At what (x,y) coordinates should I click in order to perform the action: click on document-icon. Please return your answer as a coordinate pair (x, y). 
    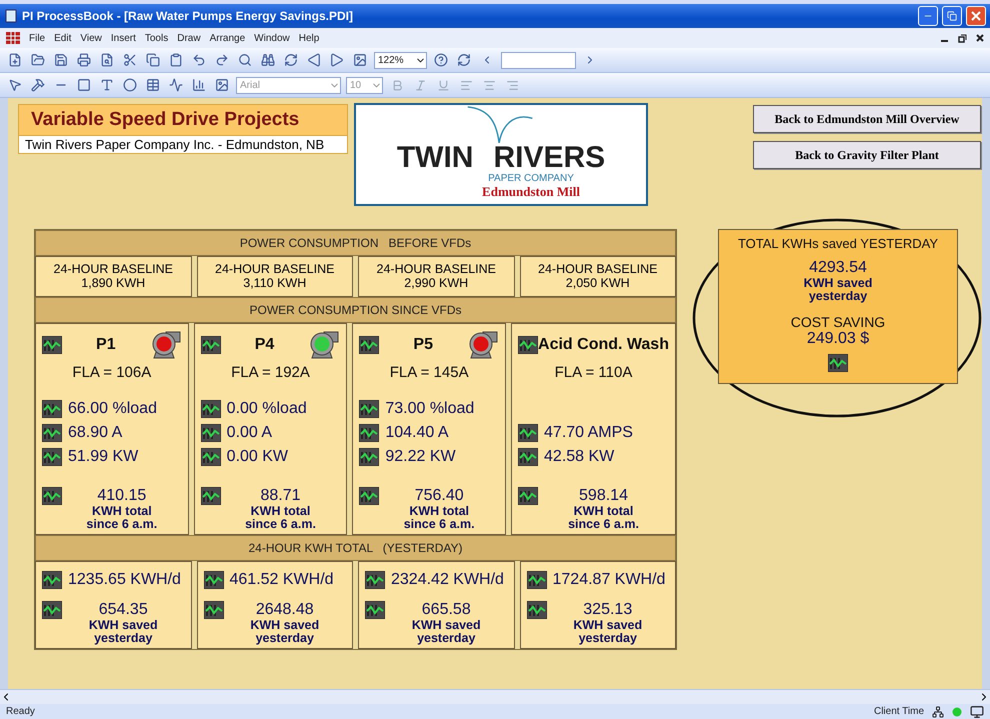
    Looking at the image, I should click on (13, 38).